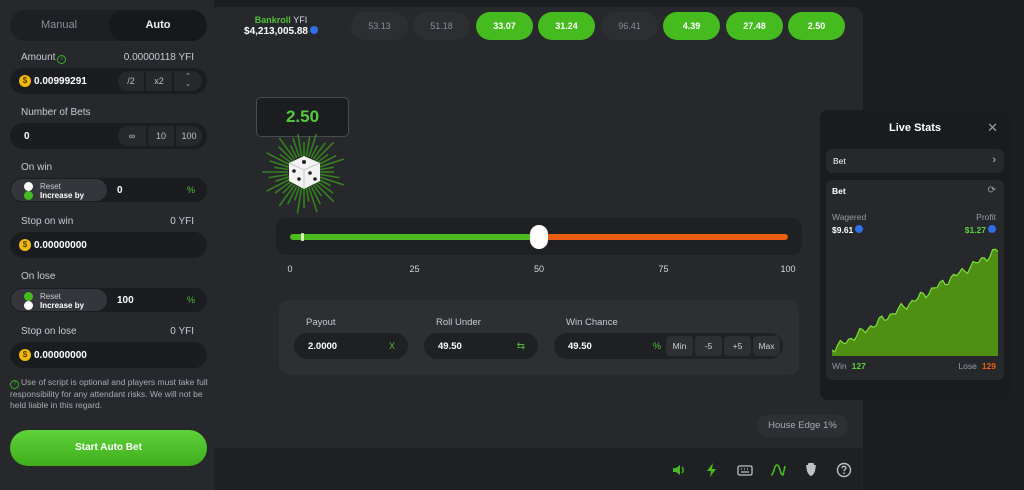  Describe the element at coordinates (303, 174) in the screenshot. I see `dice-icon` at that location.